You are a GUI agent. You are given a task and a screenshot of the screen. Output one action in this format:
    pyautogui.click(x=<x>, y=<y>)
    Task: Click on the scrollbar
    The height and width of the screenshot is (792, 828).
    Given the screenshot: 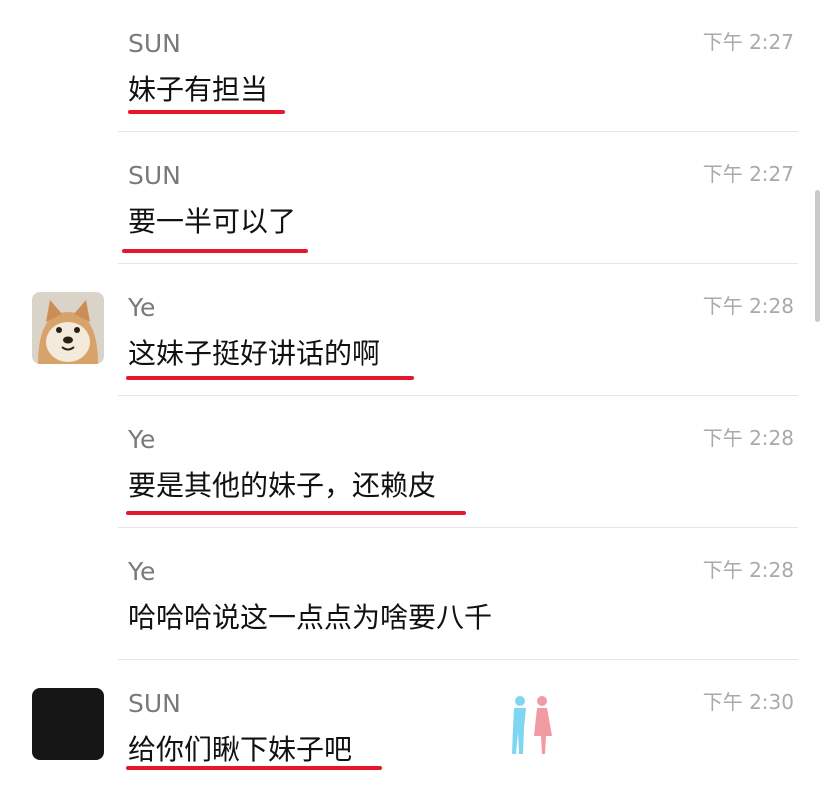 What is the action you would take?
    pyautogui.click(x=817, y=256)
    